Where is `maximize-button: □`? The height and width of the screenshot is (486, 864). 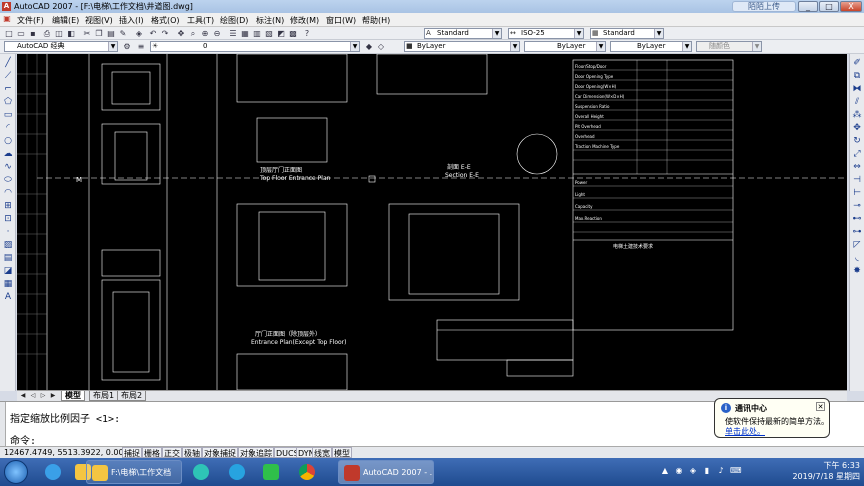 maximize-button: □ is located at coordinates (829, 6).